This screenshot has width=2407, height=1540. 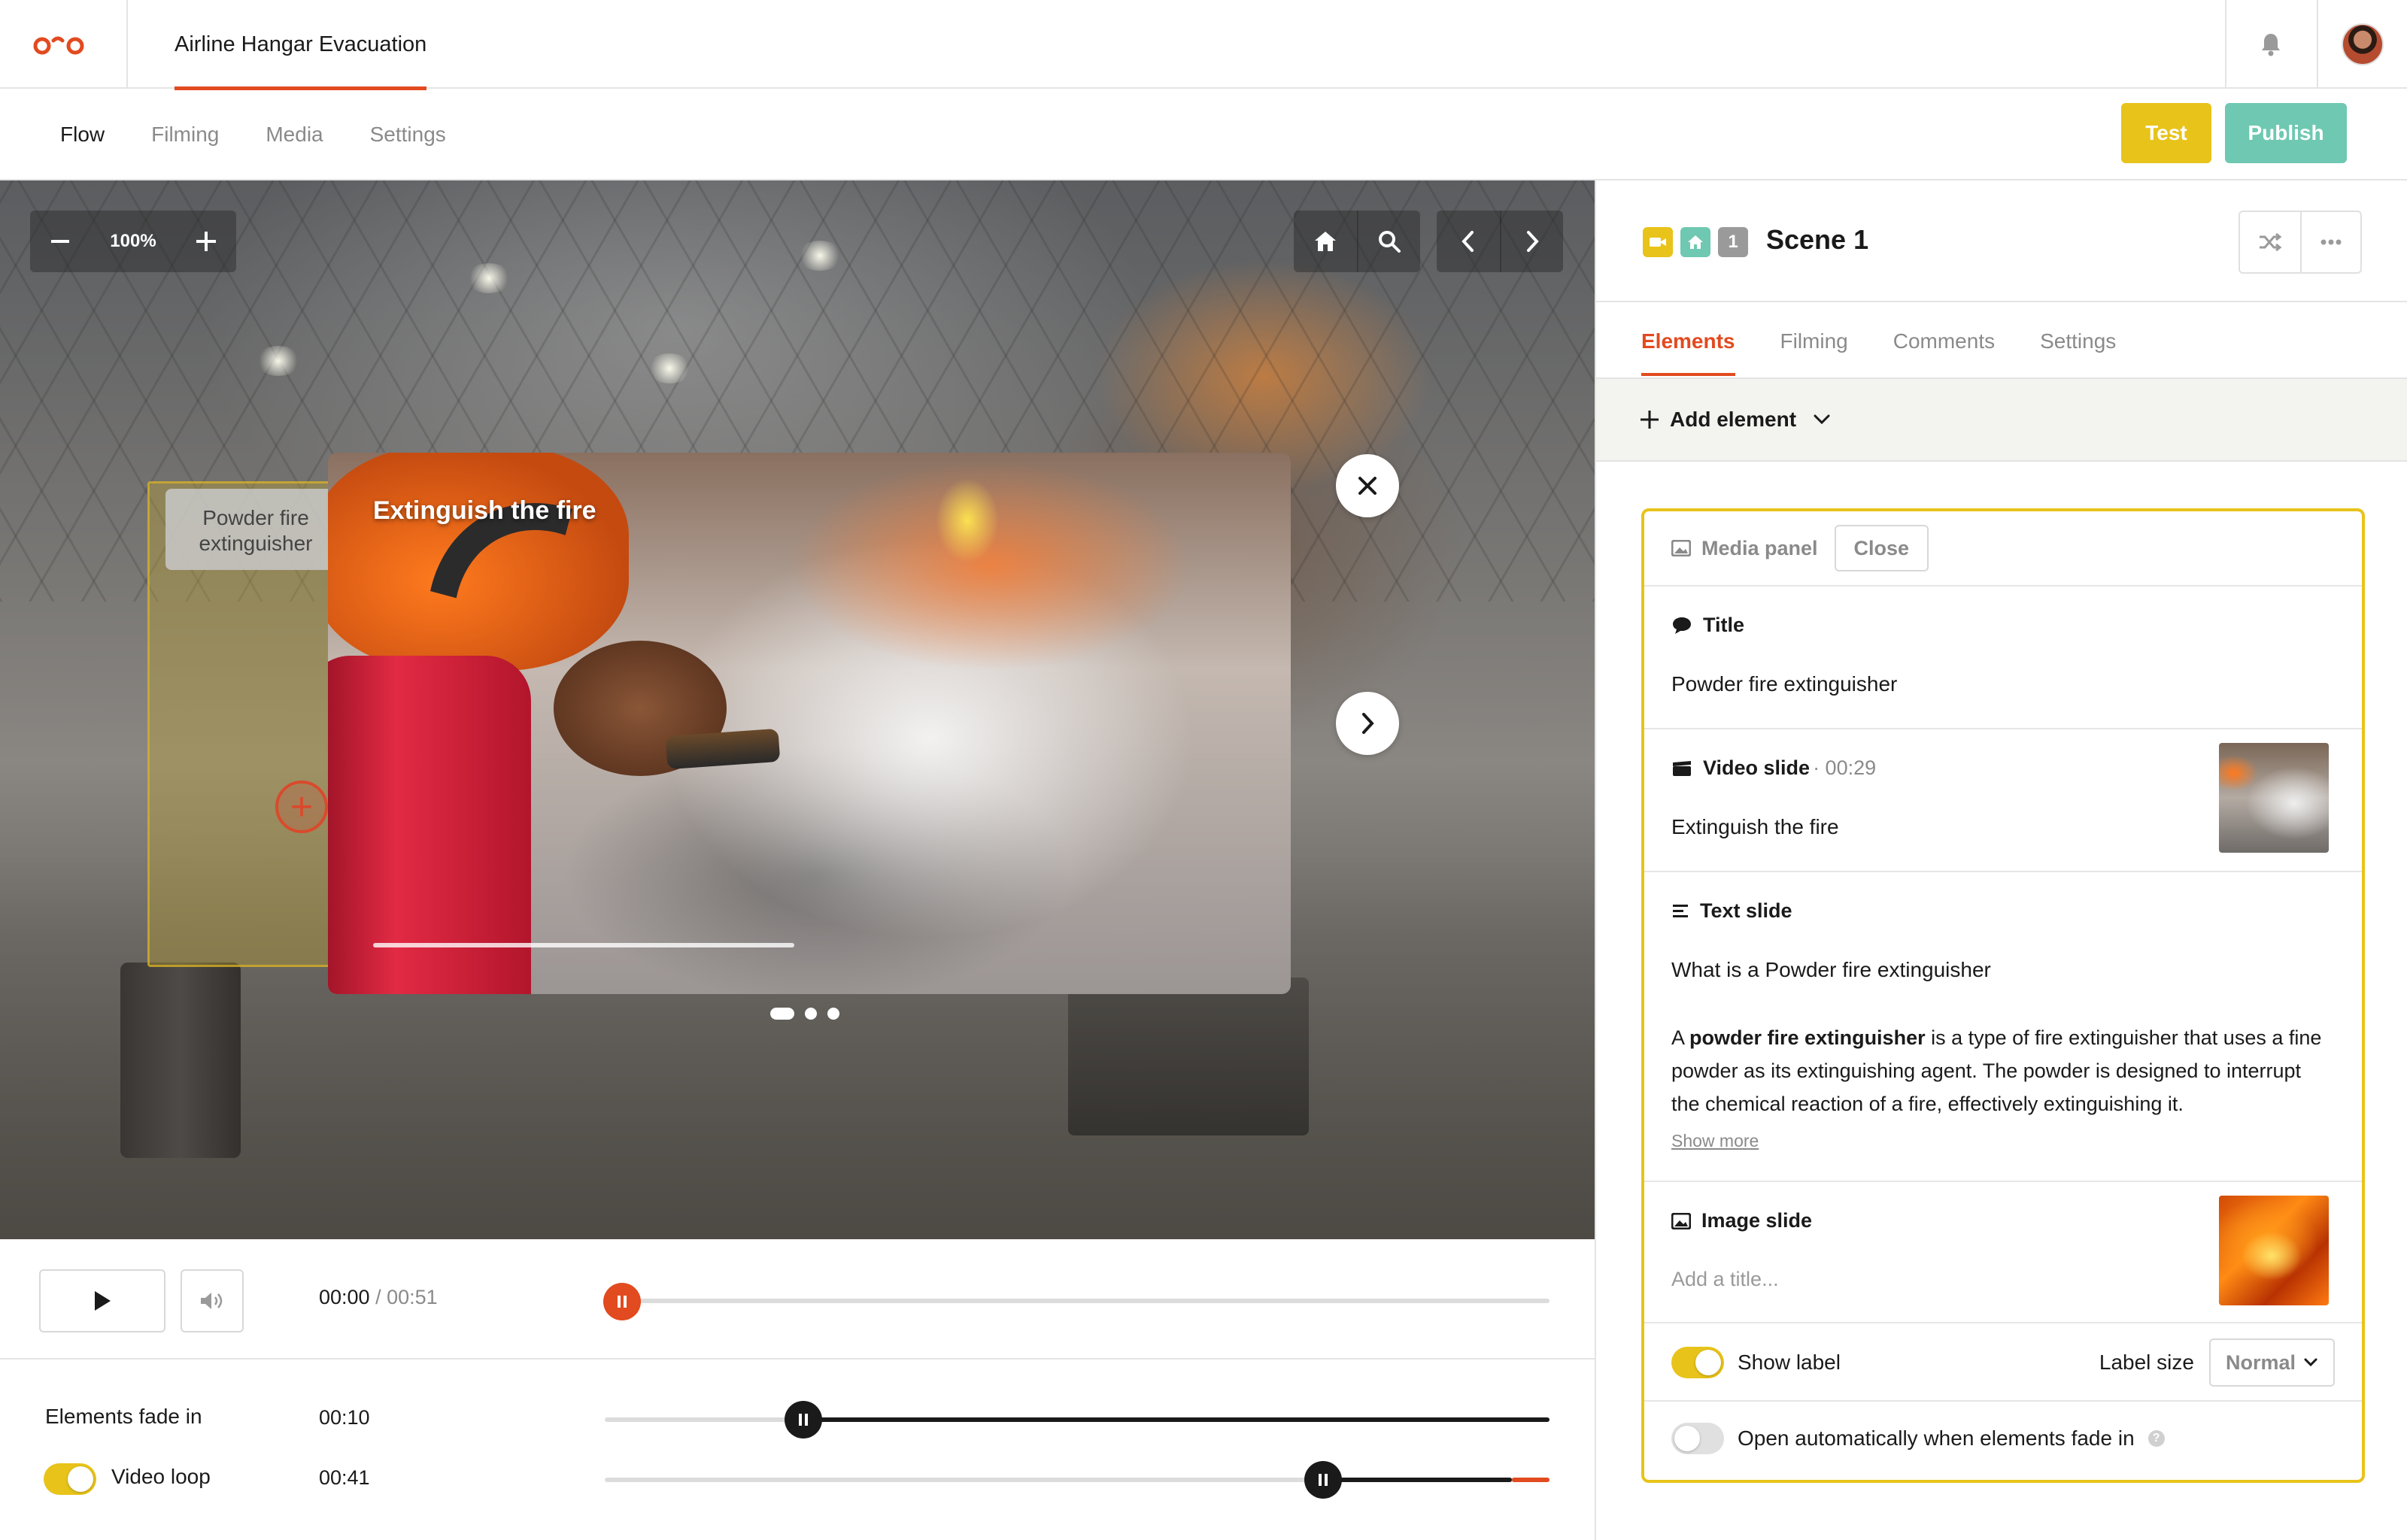 I want to click on auto-open-toggle, so click(x=1697, y=1438).